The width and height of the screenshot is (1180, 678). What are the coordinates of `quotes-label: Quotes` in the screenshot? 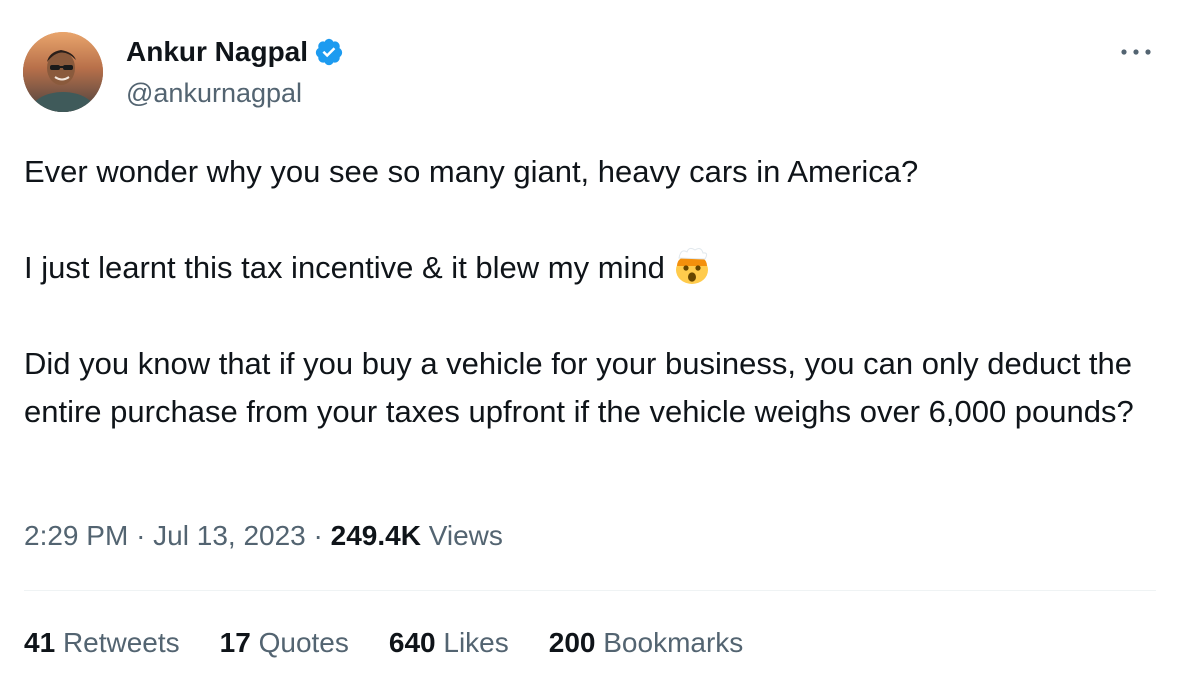 It's located at (303, 642).